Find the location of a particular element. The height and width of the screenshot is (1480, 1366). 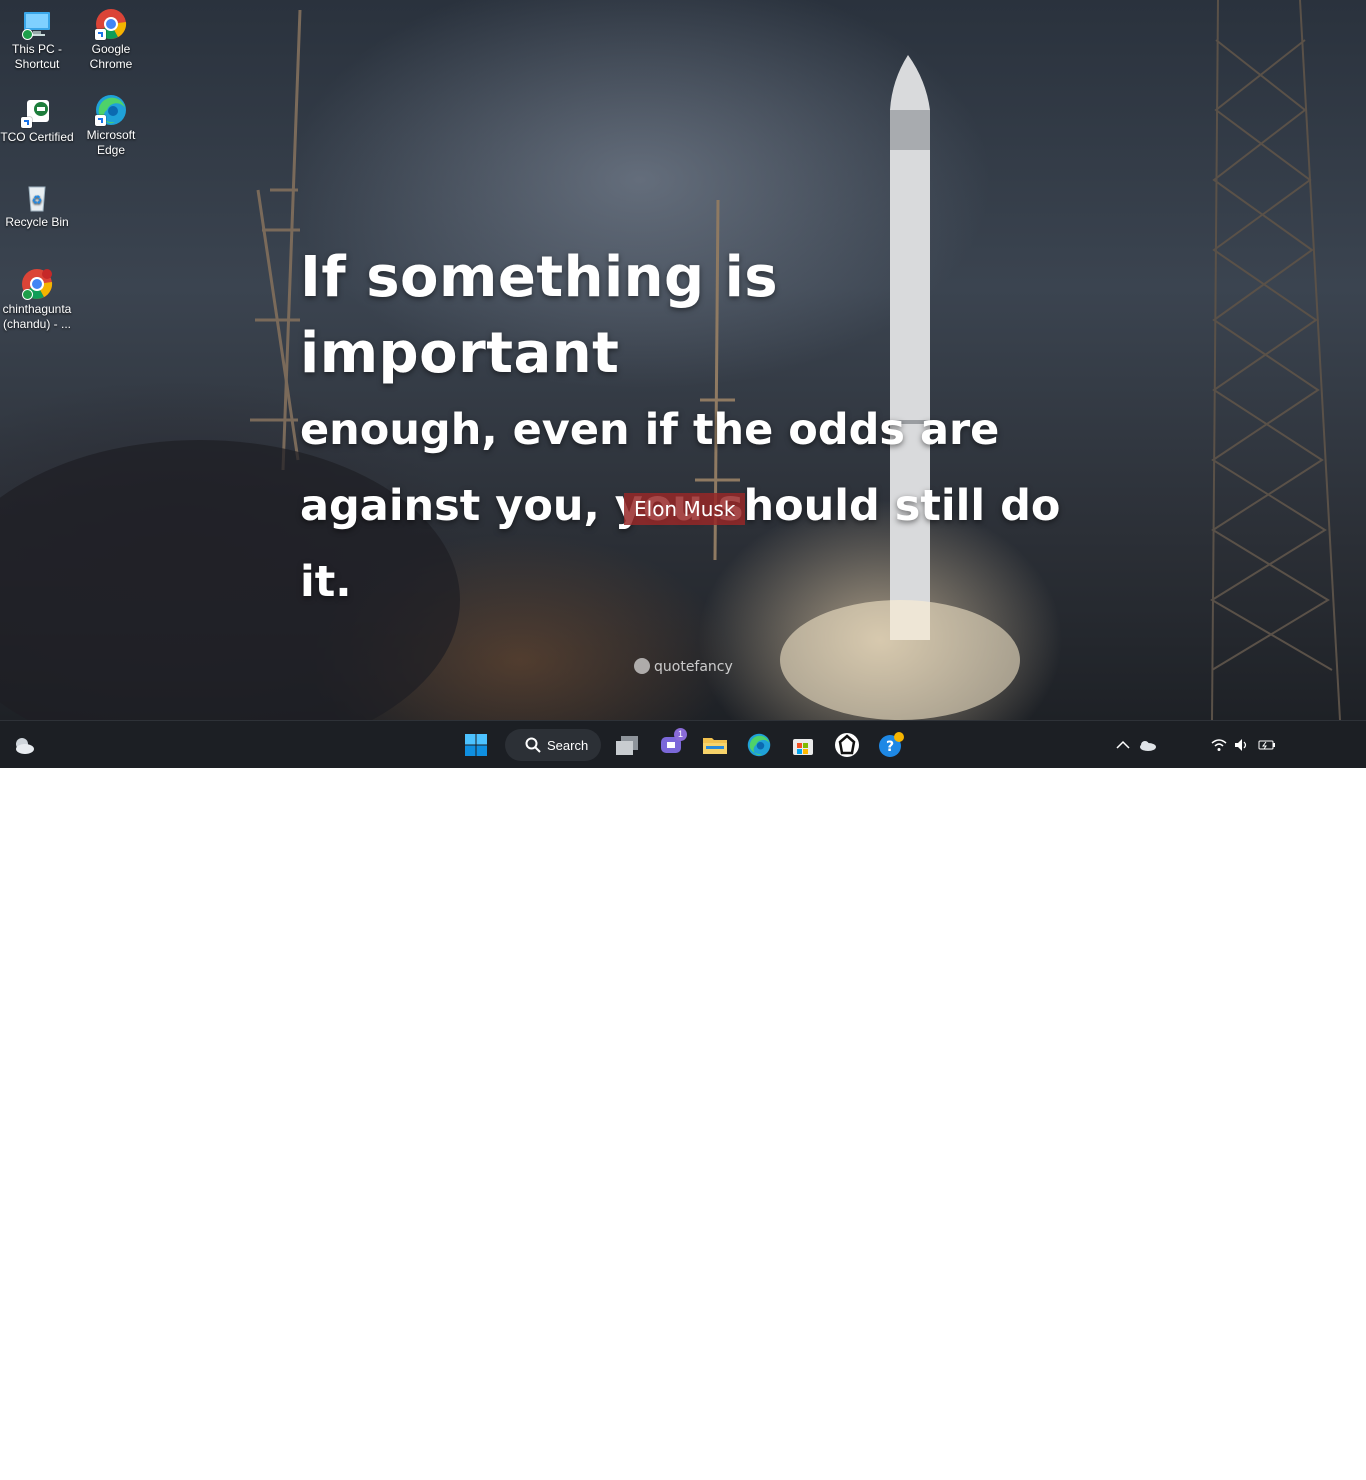

search-label: Search is located at coordinates (568, 745).